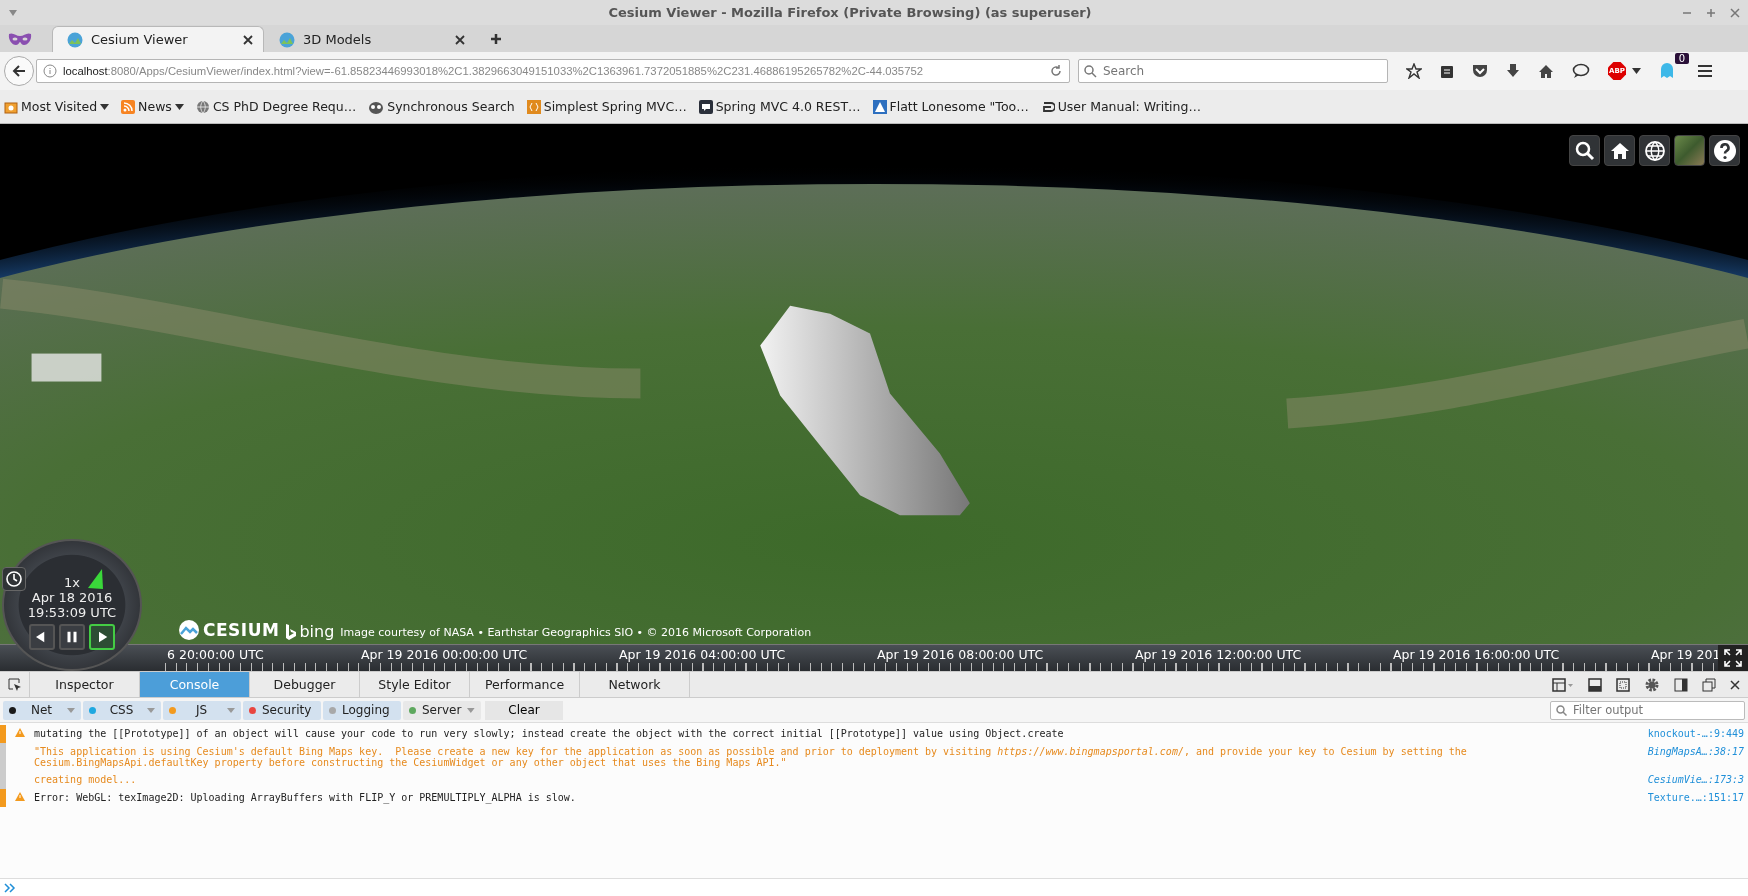  What do you see at coordinates (1711, 12) in the screenshot?
I see `maximize-icon` at bounding box center [1711, 12].